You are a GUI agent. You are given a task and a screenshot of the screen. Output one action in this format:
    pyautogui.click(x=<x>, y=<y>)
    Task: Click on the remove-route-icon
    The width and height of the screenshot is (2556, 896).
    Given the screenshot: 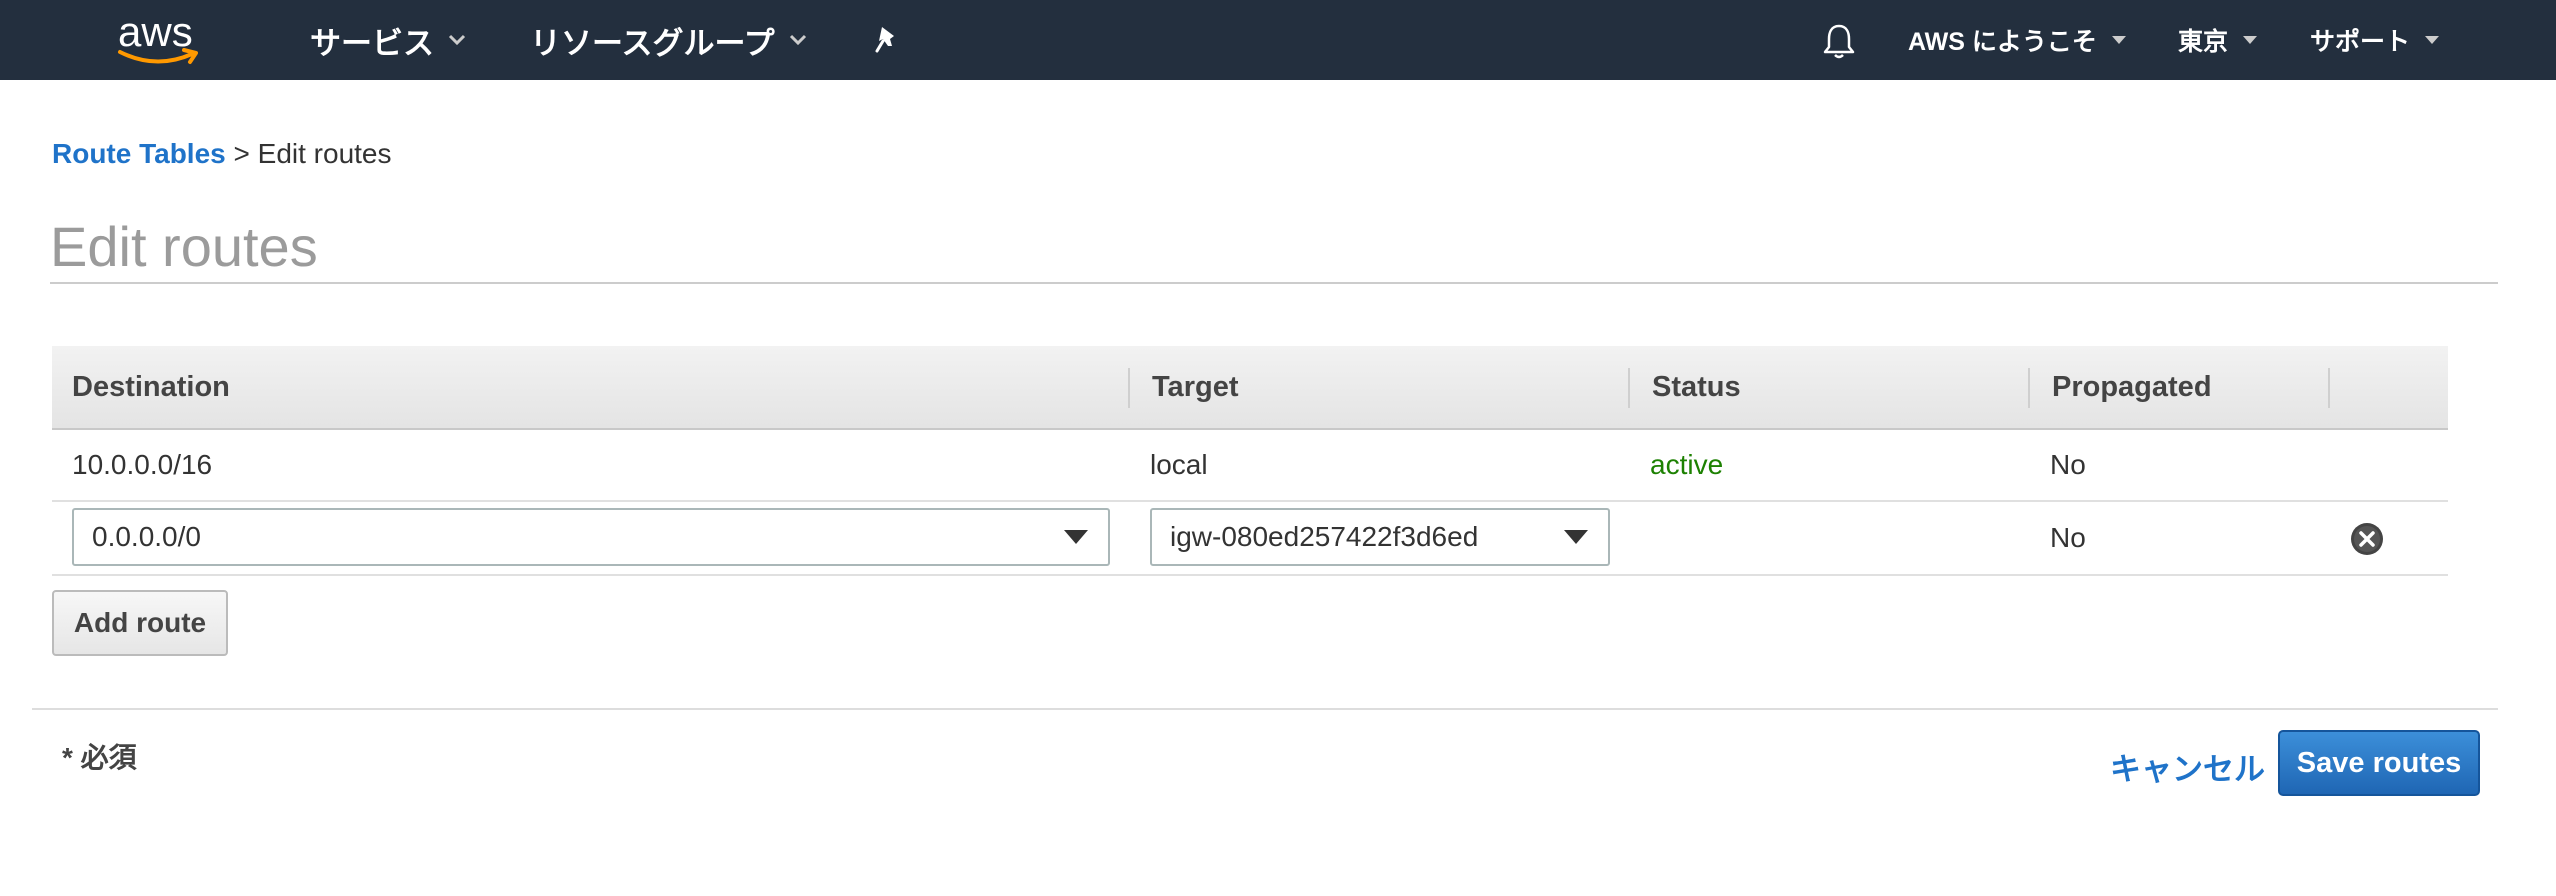 What is the action you would take?
    pyautogui.click(x=2367, y=539)
    